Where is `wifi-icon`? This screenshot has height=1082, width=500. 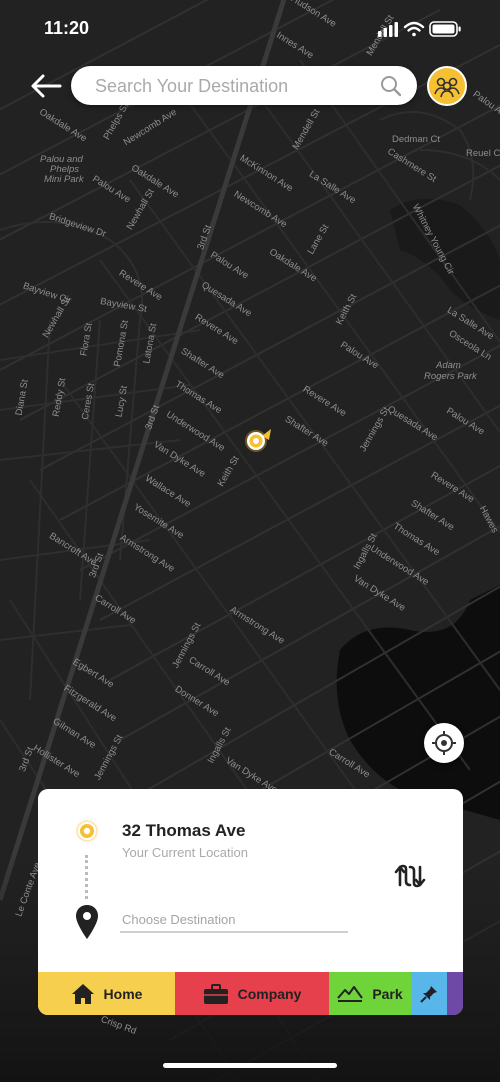
wifi-icon is located at coordinates (414, 29).